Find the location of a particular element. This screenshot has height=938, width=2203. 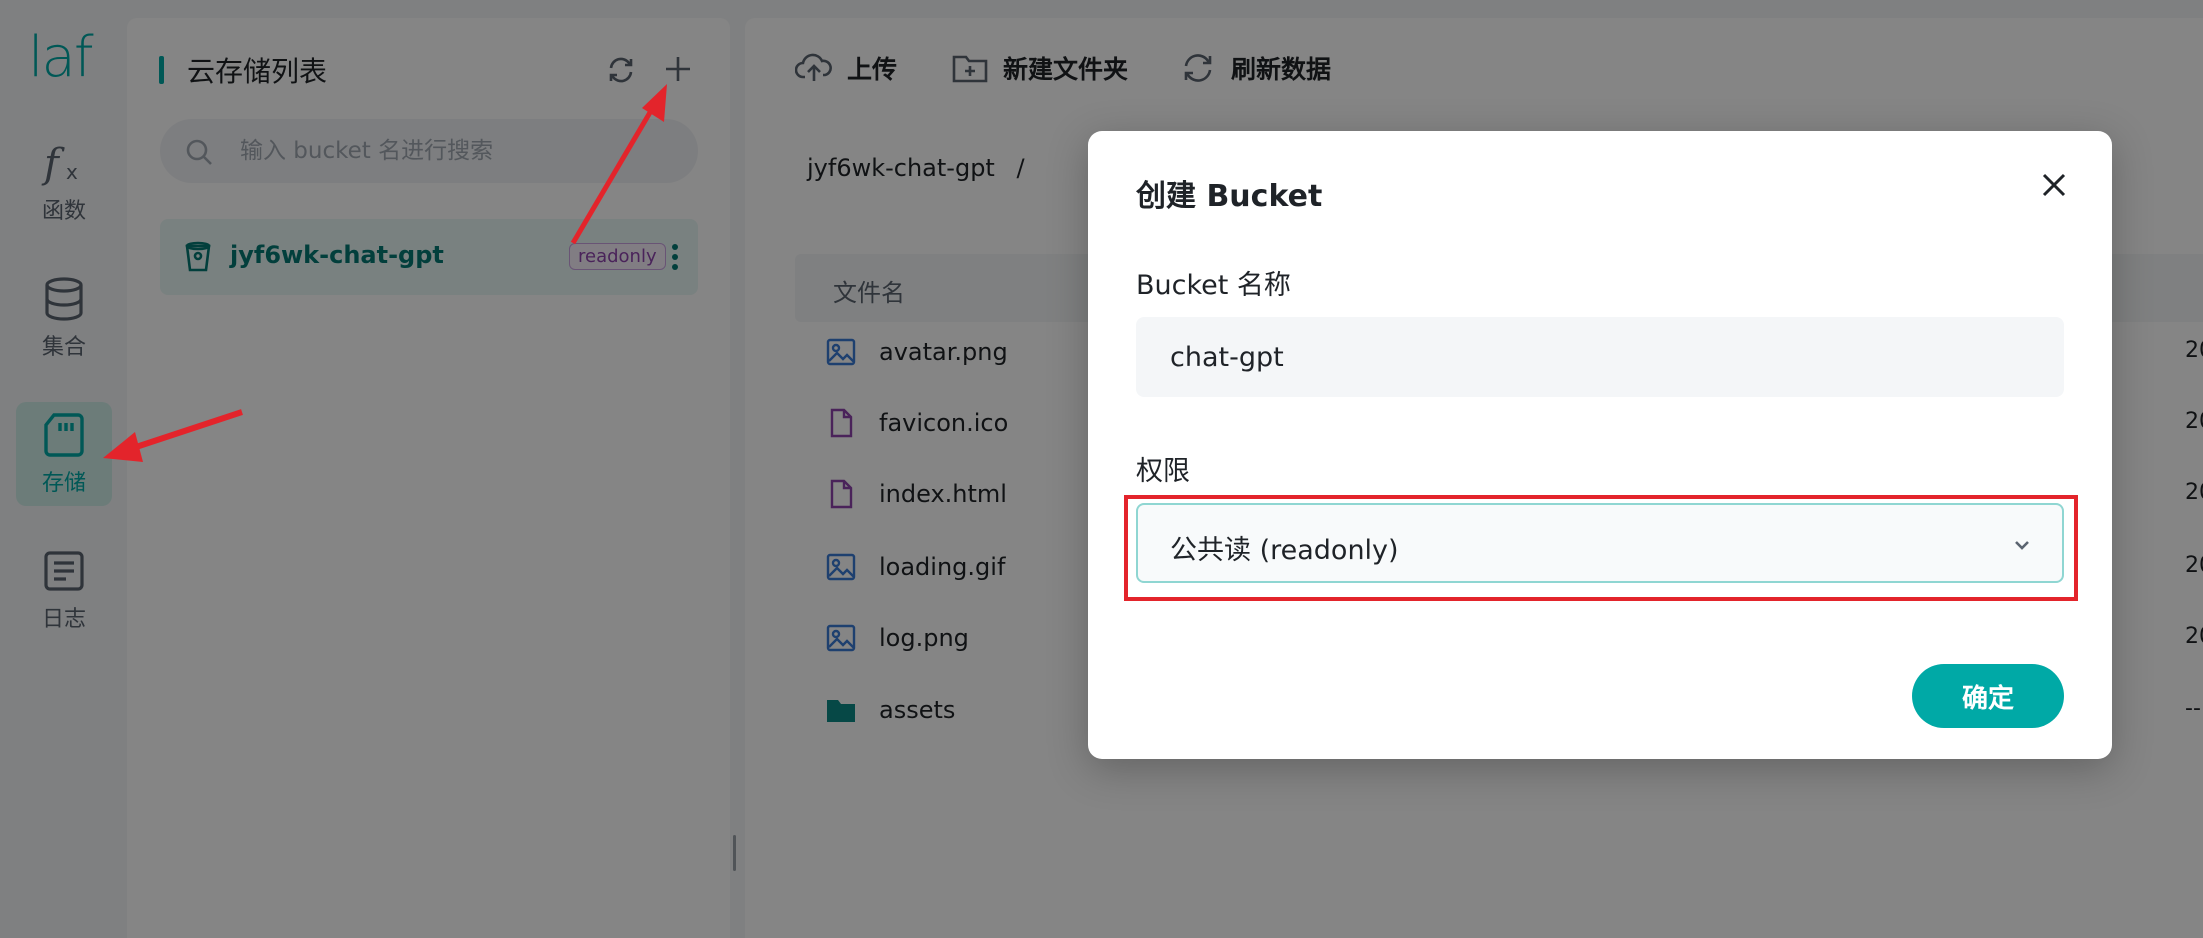

bucket-name-input is located at coordinates (1600, 357).